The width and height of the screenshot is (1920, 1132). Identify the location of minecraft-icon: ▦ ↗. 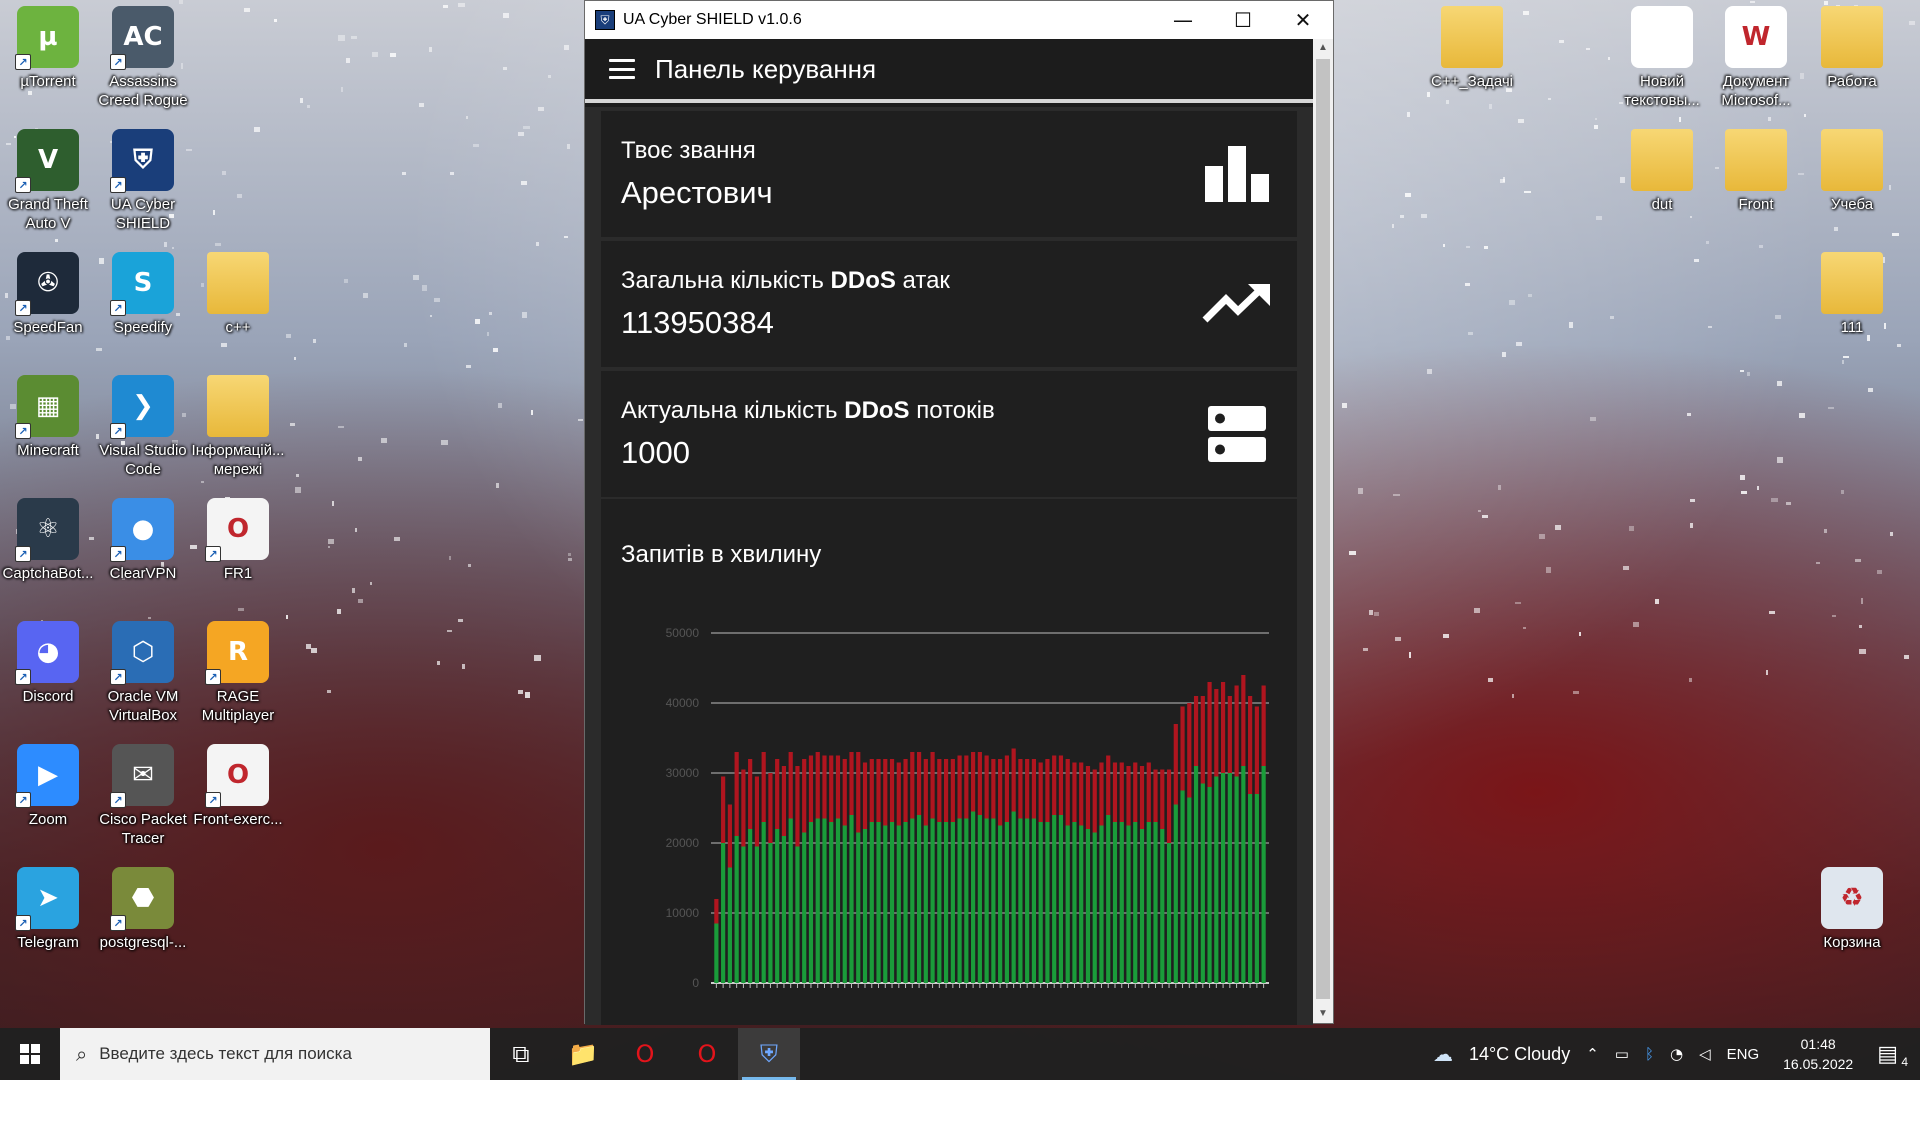
(47, 407).